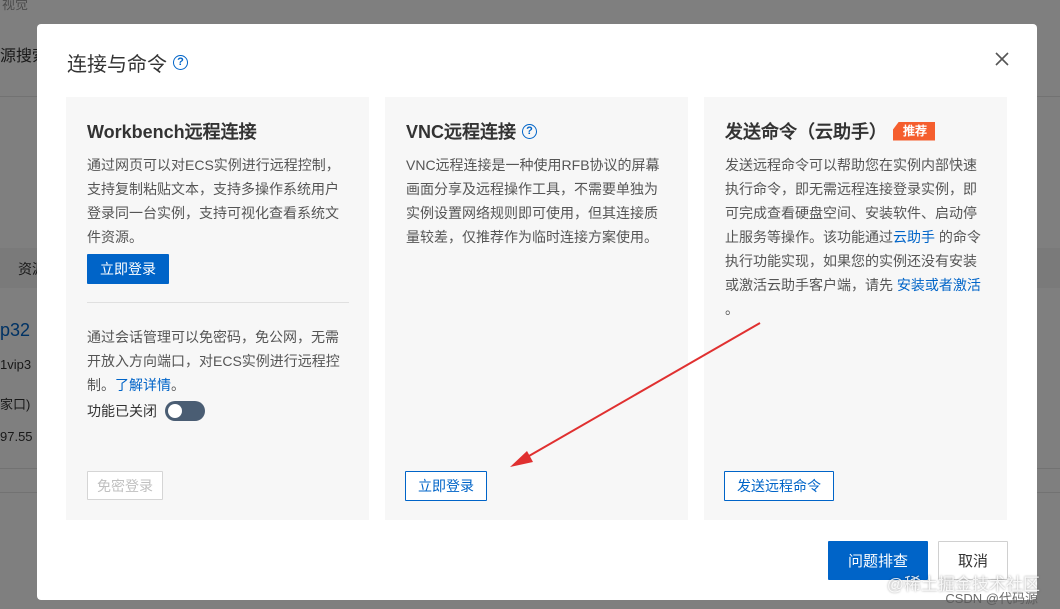 This screenshot has height=609, width=1060. I want to click on workbench-card-title: Workbench远程连接, so click(172, 131).